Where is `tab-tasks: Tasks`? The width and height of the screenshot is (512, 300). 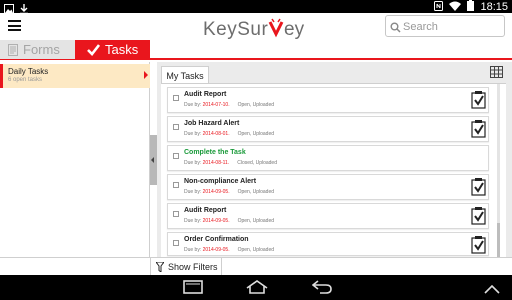 tab-tasks: Tasks is located at coordinates (112, 49).